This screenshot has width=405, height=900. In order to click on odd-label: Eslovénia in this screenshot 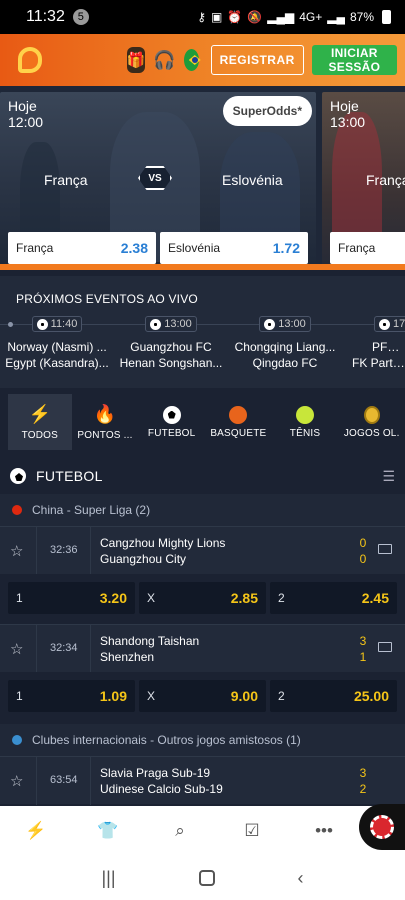, I will do `click(194, 248)`.